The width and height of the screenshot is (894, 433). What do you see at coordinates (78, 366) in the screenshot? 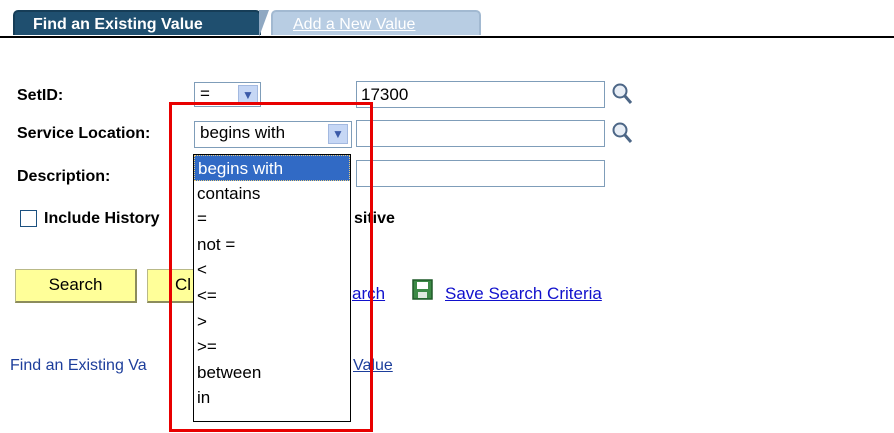
I see `find-existing-value-footer-link: Find an Existing Va` at bounding box center [78, 366].